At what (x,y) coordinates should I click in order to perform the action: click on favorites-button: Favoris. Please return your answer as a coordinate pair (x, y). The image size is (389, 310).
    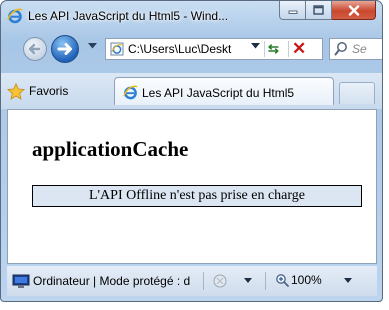
    Looking at the image, I should click on (37, 91).